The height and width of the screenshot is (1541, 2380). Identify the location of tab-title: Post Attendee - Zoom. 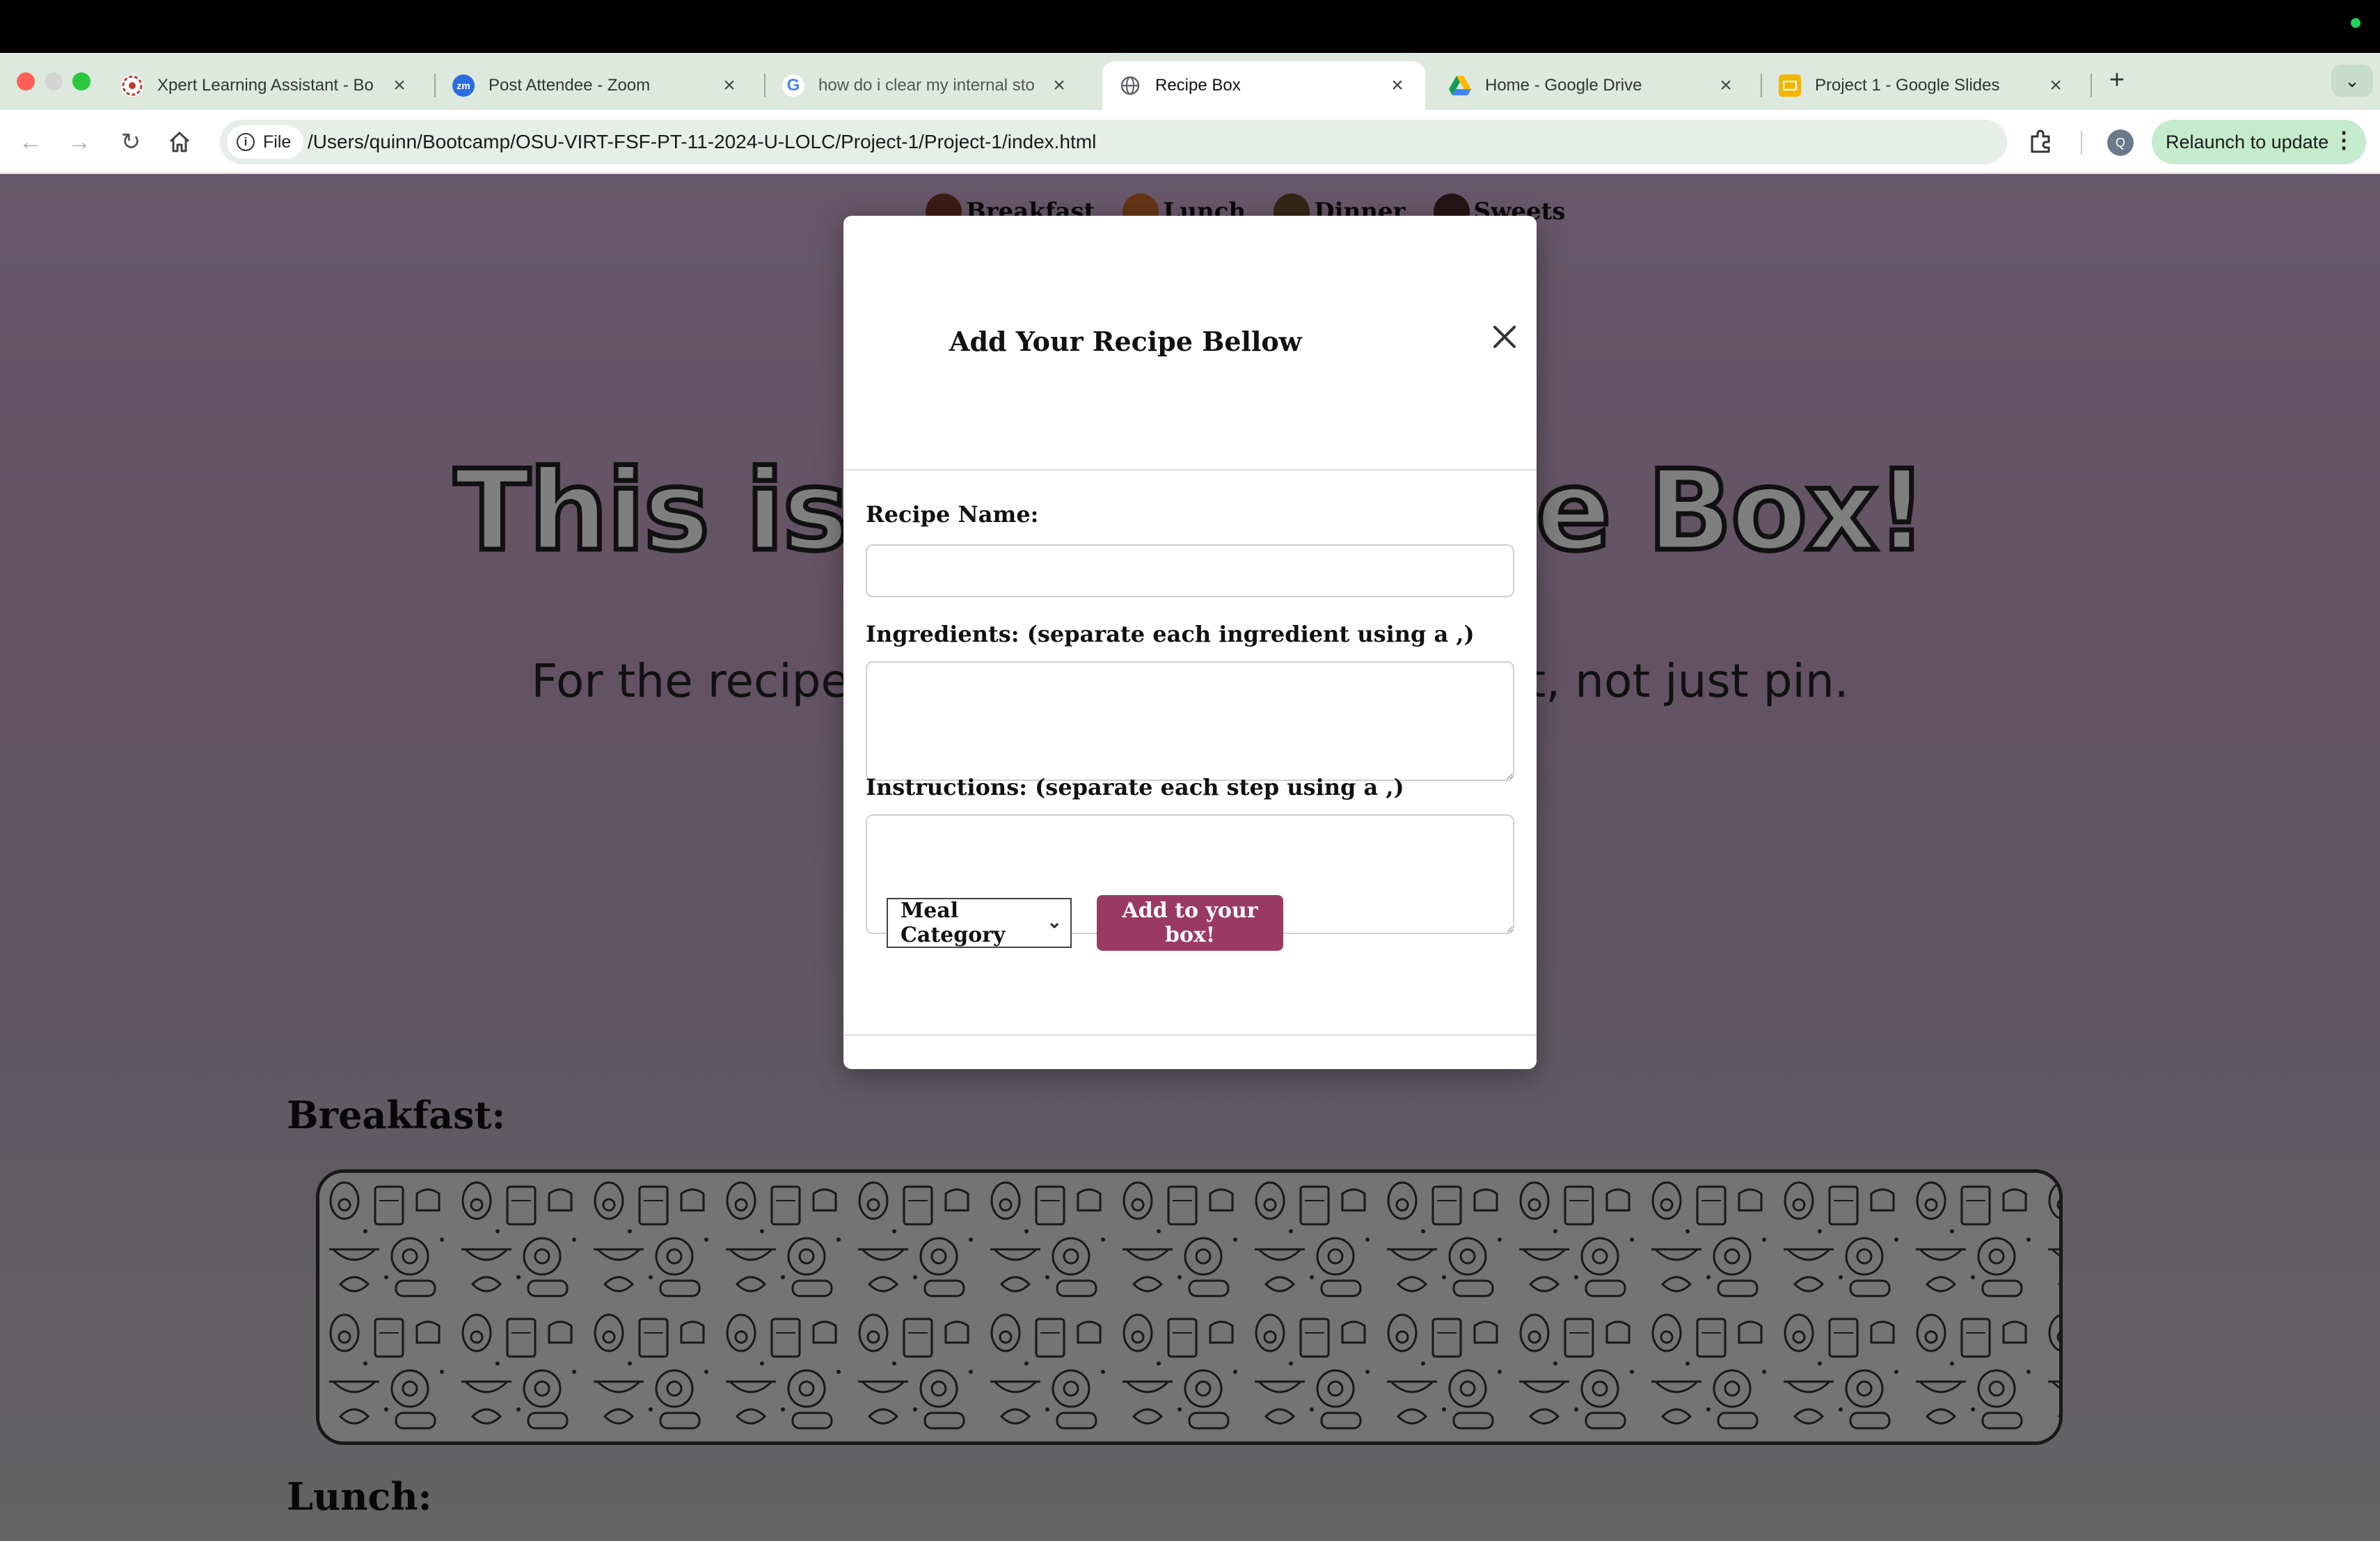
(570, 85).